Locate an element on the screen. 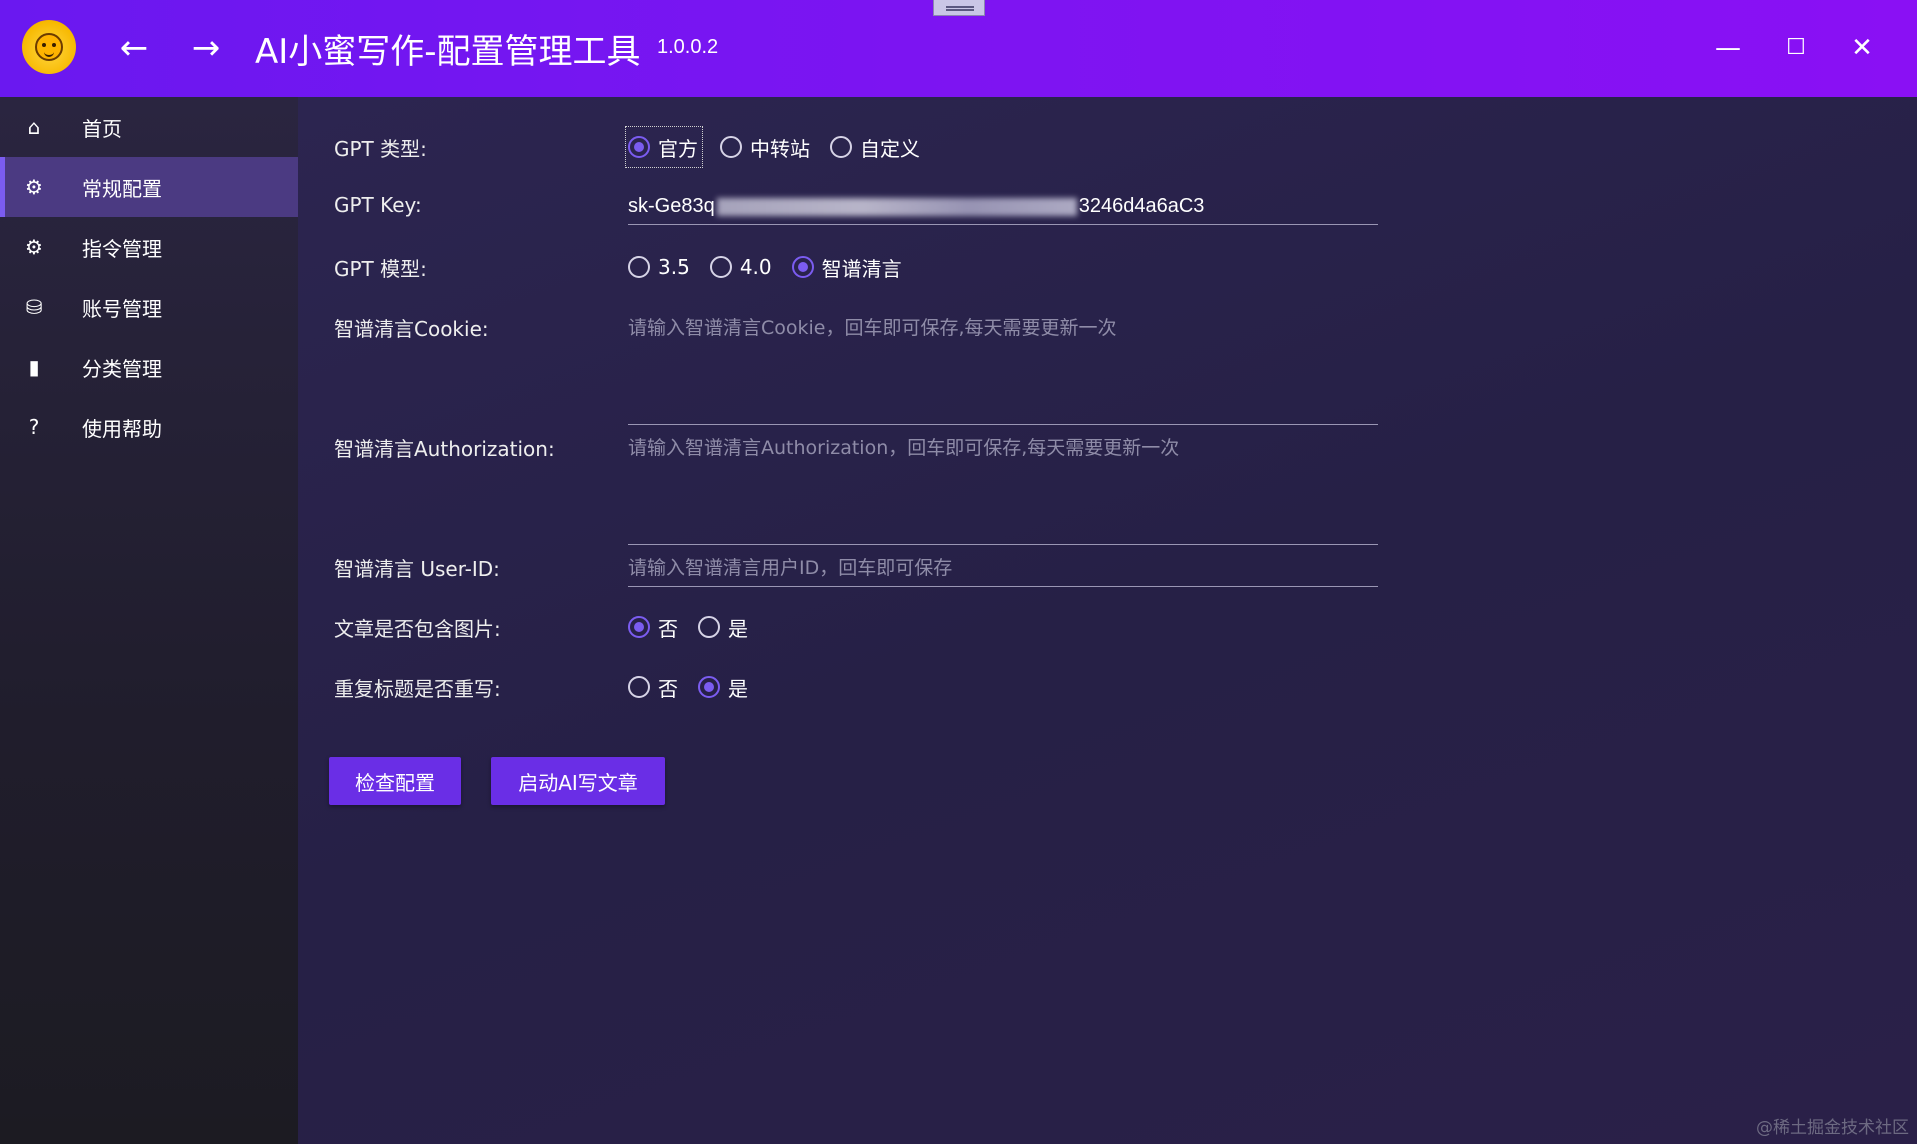 This screenshot has height=1144, width=1917. zhipu-user-id-label: 智谱清言 User-ID: is located at coordinates (417, 569).